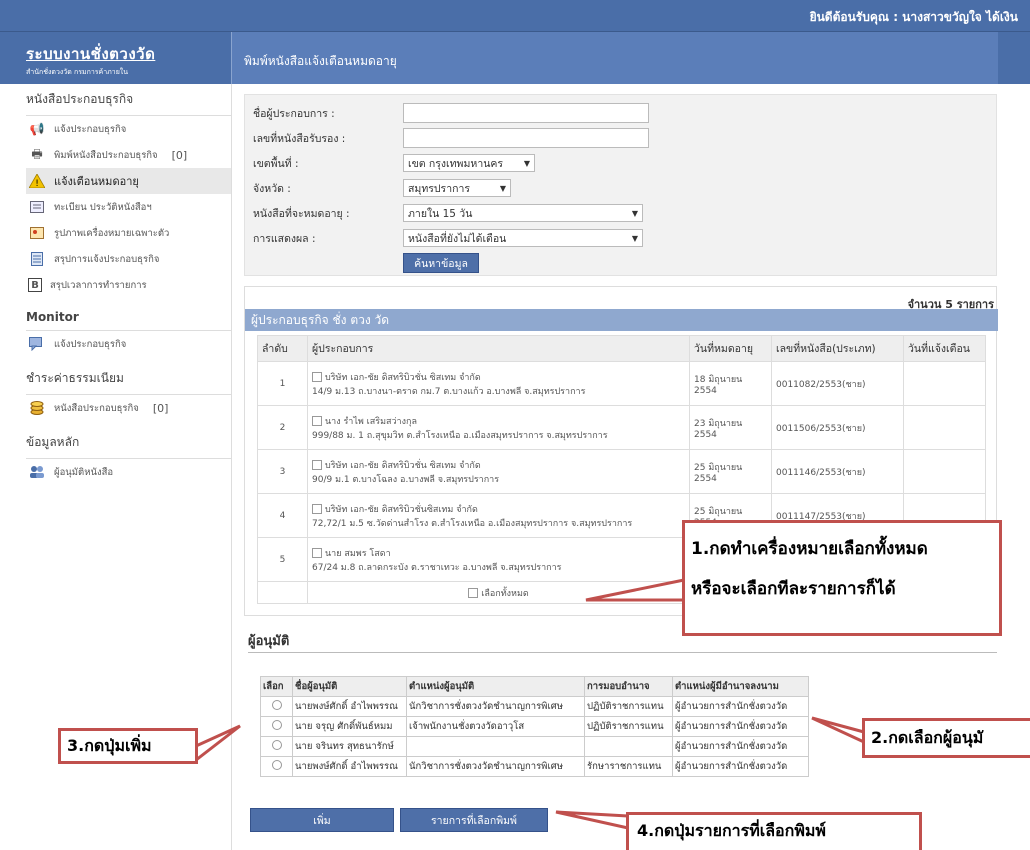 The width and height of the screenshot is (1030, 850). Describe the element at coordinates (946, 738) in the screenshot. I see `callout-select-approver: 2.กดเลือกผู้อนุมั` at that location.